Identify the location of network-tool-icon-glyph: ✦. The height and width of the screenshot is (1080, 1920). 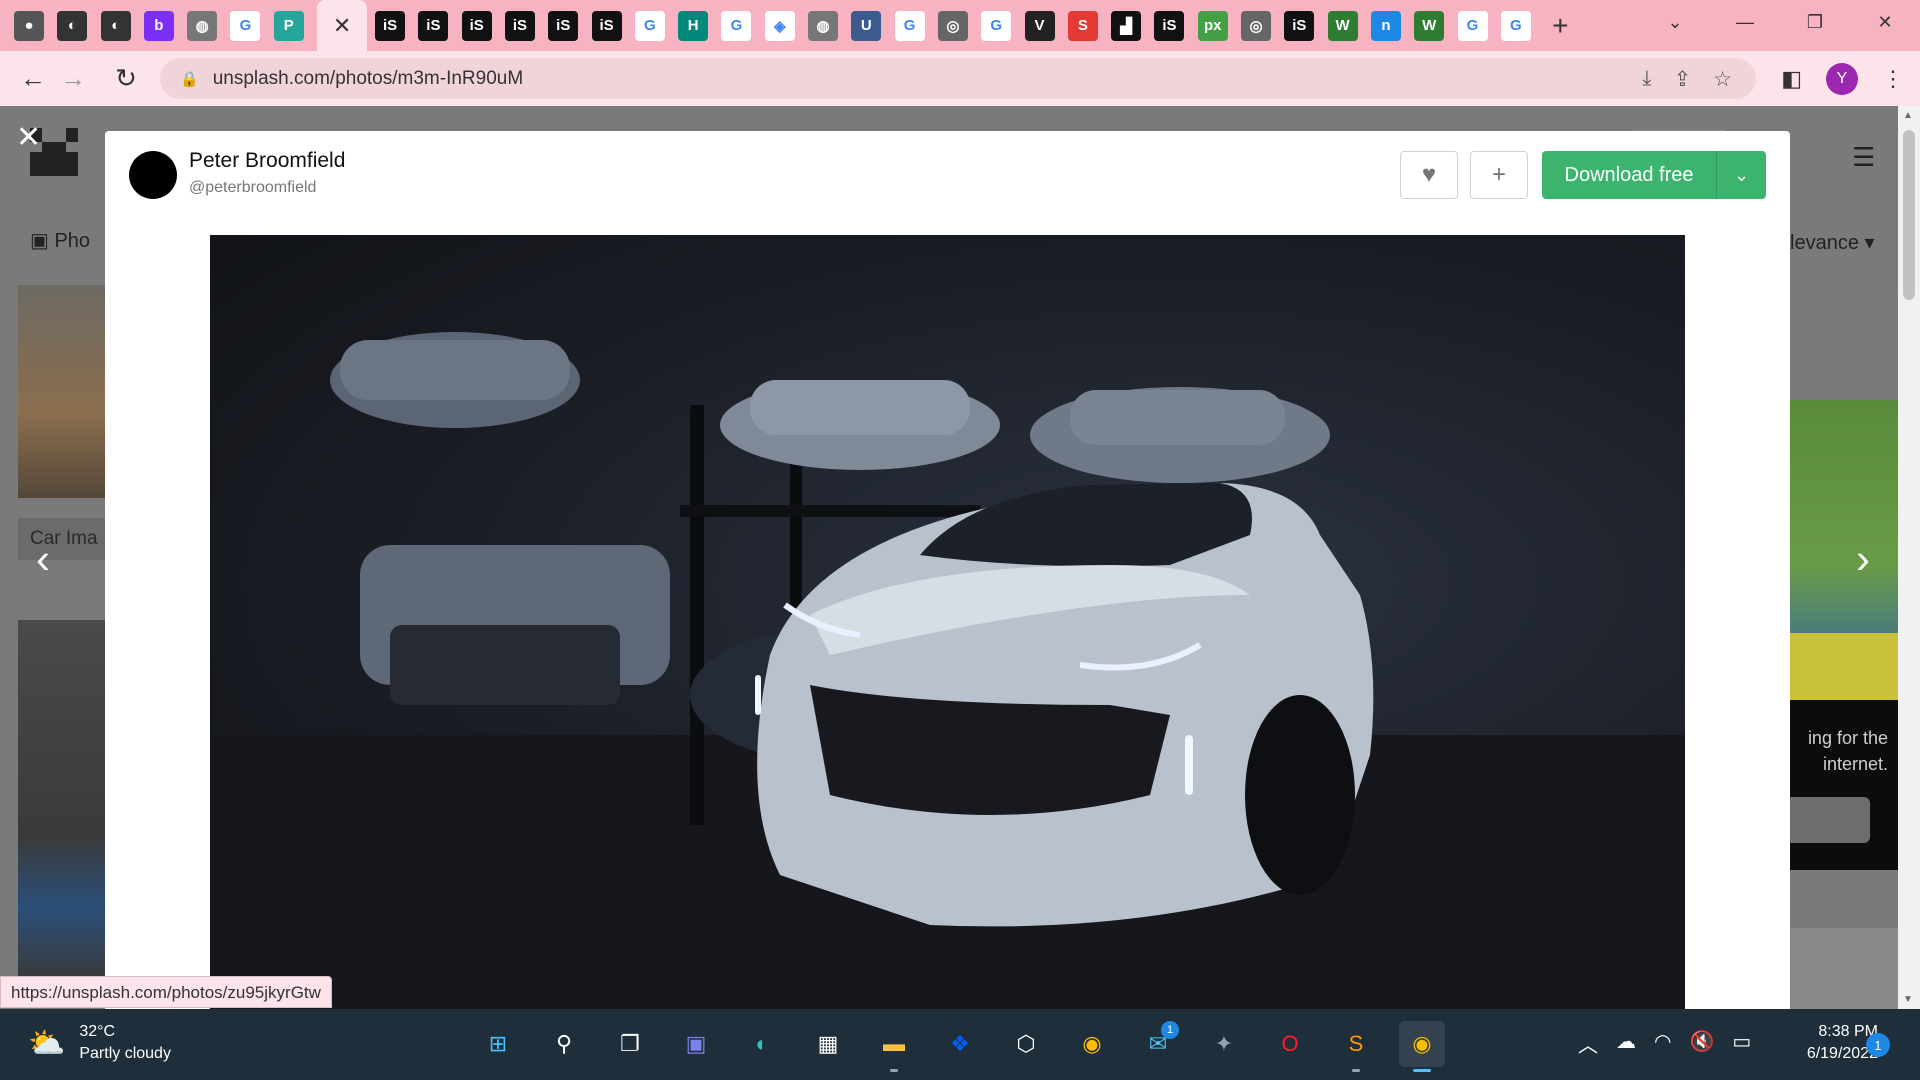
(1224, 1043).